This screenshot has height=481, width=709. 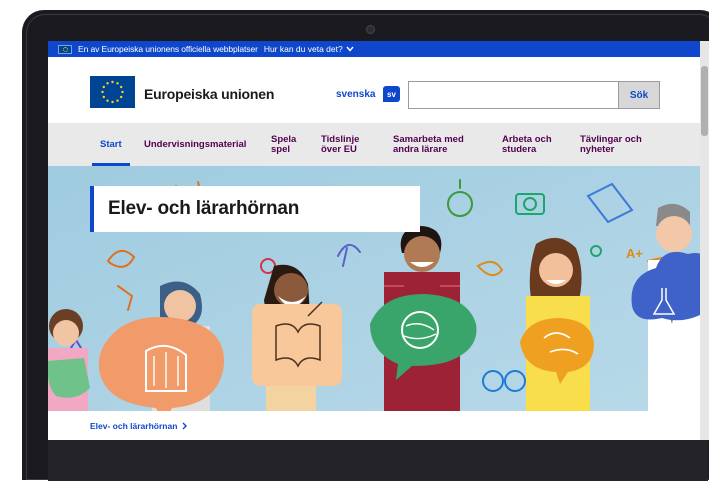 I want to click on nav-item-spela-spel: Spela spel, so click(x=288, y=144).